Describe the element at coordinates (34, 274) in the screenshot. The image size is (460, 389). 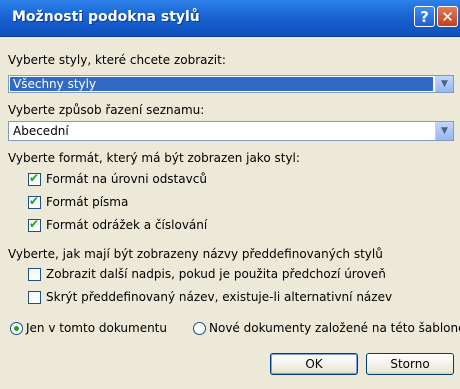
I see `show-next-heading-checkbox` at that location.